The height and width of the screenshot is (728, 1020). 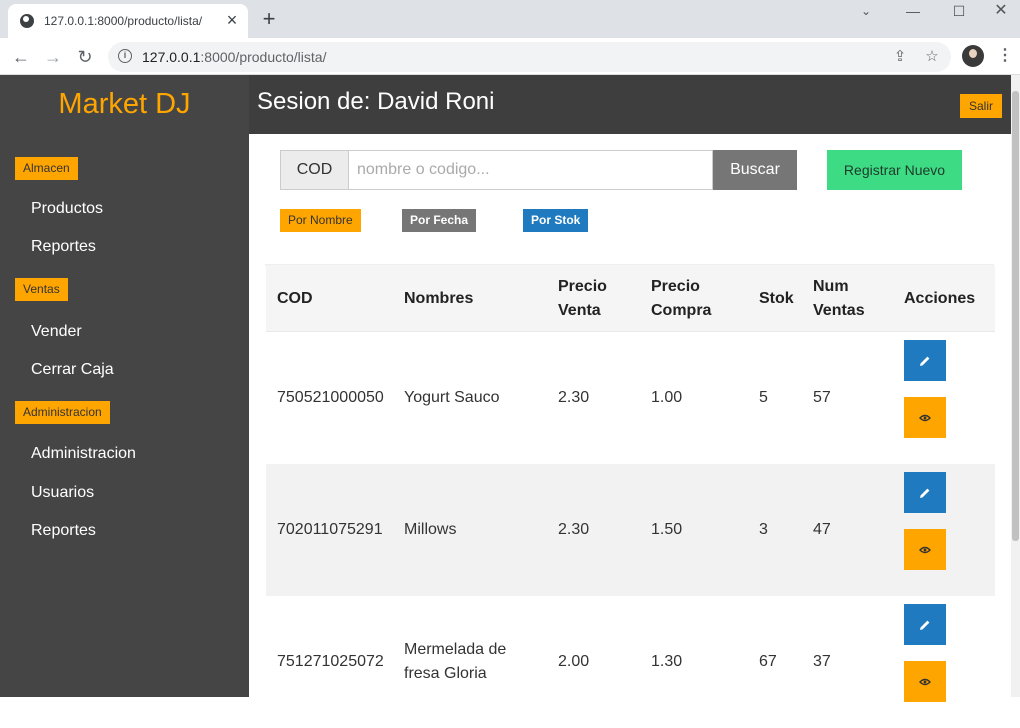 I want to click on sidebar-item-reportes-almacen: Reportes, so click(x=63, y=247).